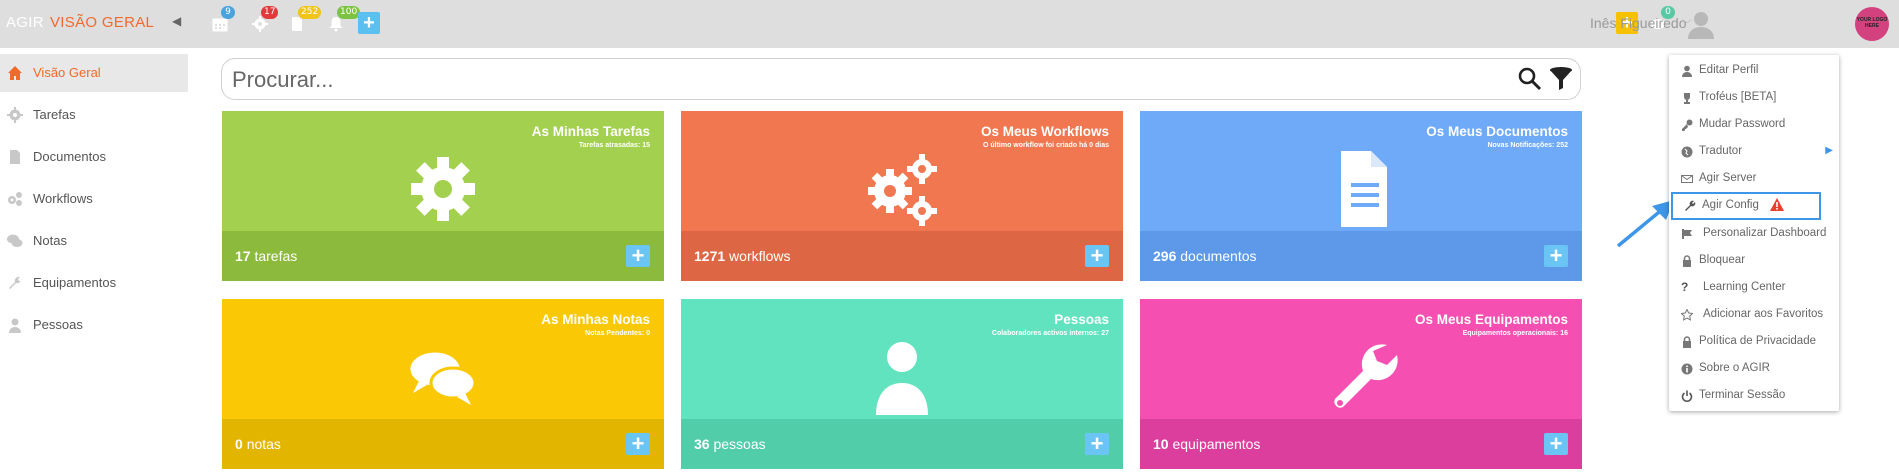  What do you see at coordinates (443, 256) in the screenshot?
I see `tile-footer: 17 tarefas +` at bounding box center [443, 256].